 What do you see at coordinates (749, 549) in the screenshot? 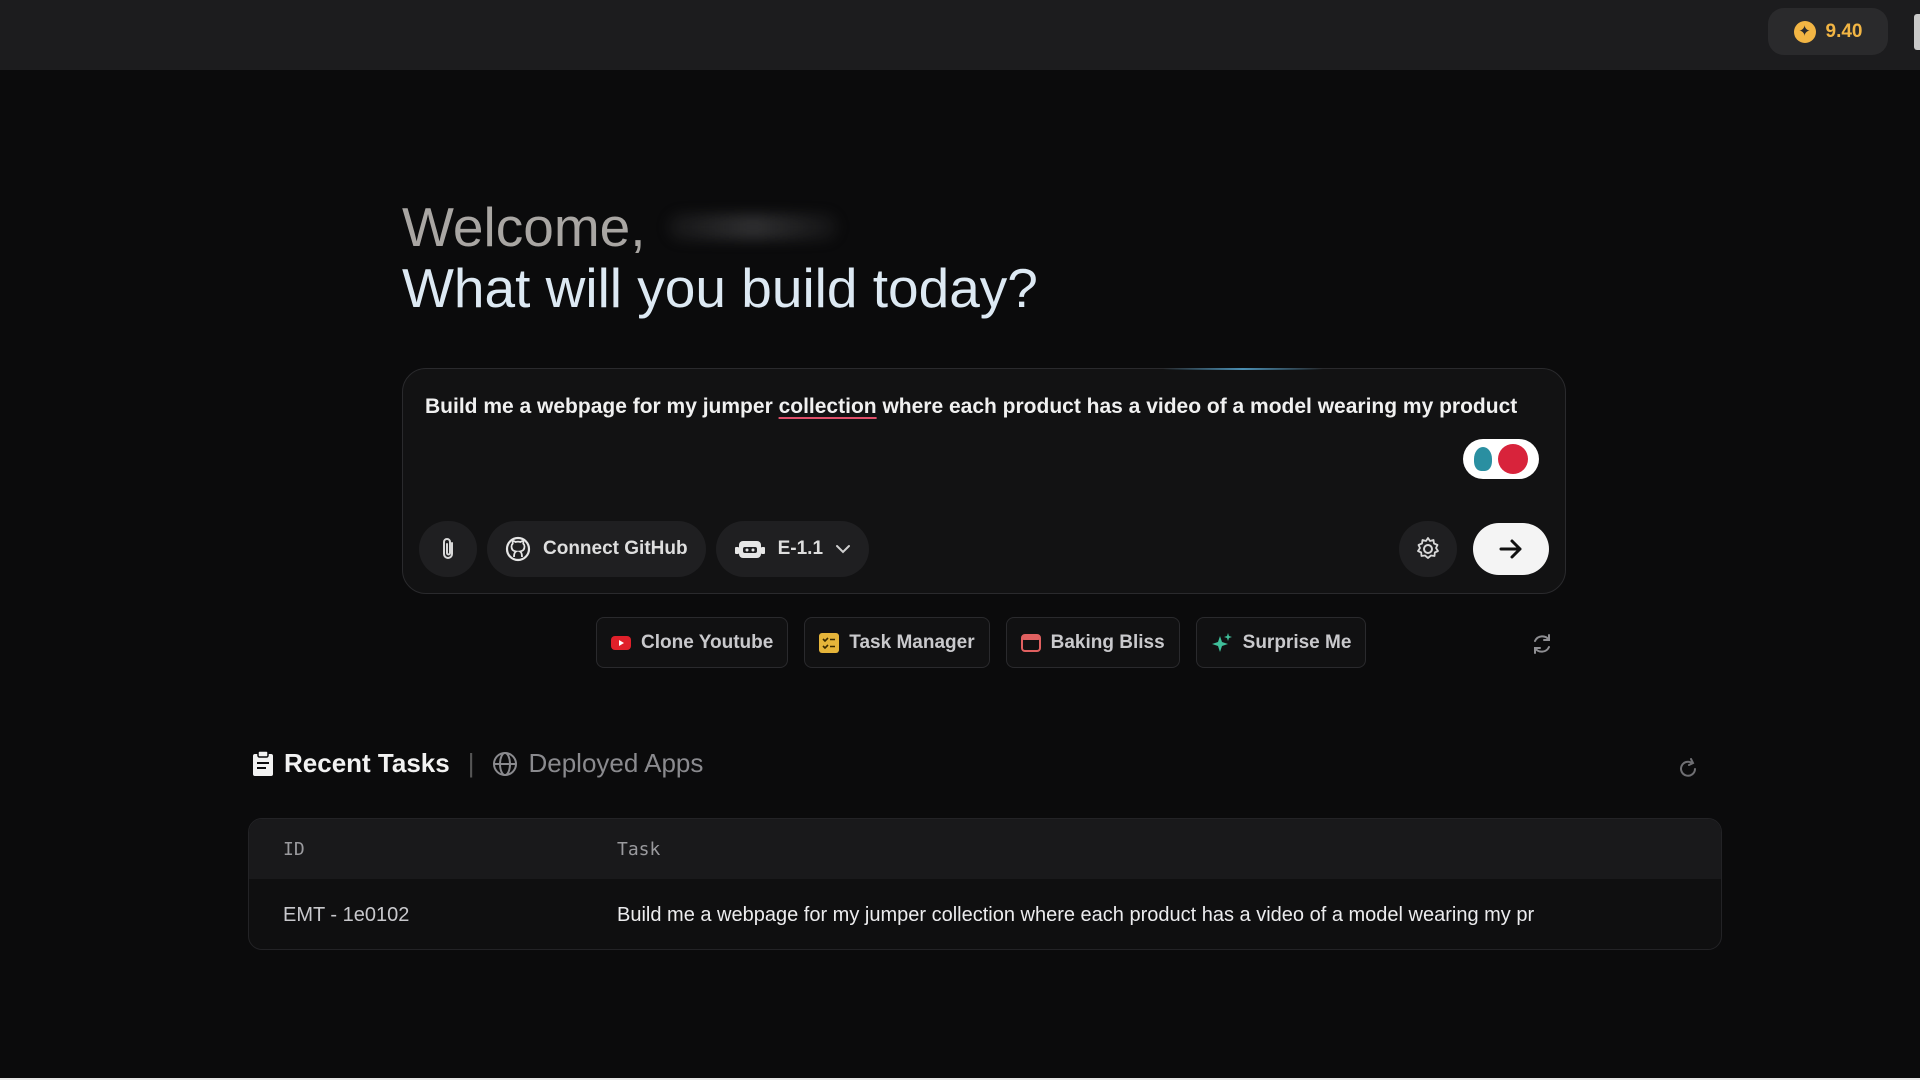
I see `robot-icon` at bounding box center [749, 549].